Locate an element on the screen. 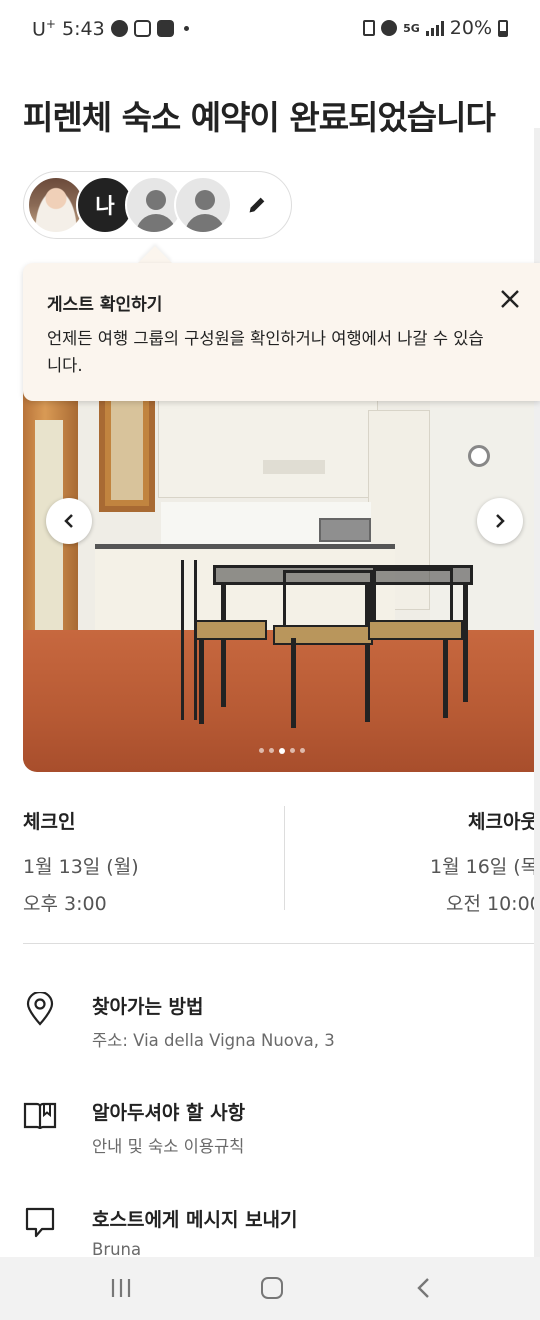 This screenshot has height=1320, width=540. chevron-right-icon is located at coordinates (500, 521).